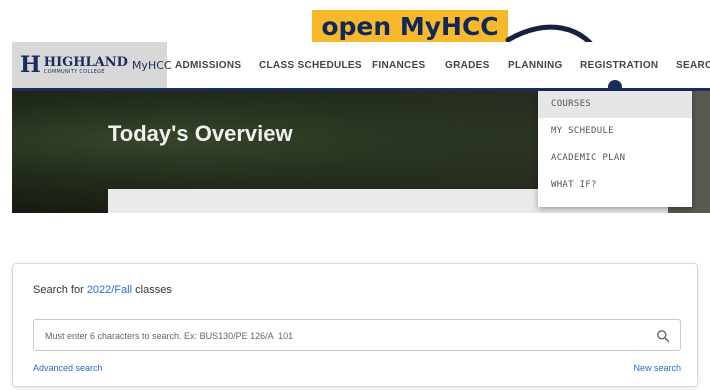 The height and width of the screenshot is (391, 710). I want to click on nav-finances: FINANCES, so click(399, 65).